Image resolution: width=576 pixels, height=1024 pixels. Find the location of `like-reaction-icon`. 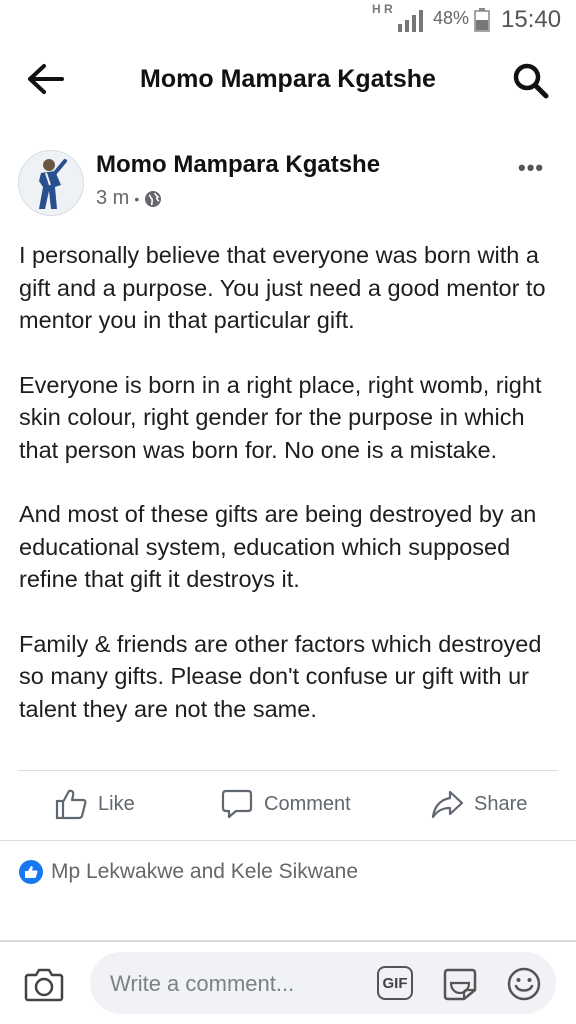

like-reaction-icon is located at coordinates (31, 872).